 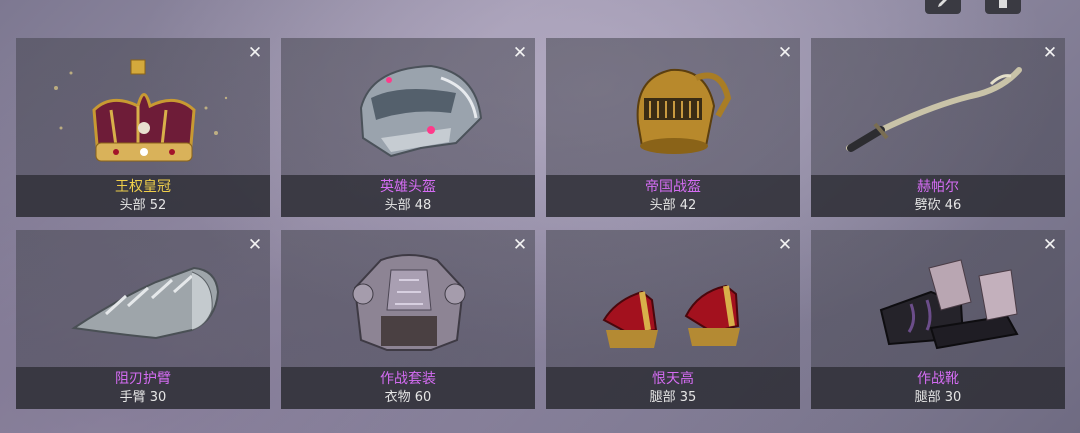 I want to click on delete-button, so click(x=1003, y=7).